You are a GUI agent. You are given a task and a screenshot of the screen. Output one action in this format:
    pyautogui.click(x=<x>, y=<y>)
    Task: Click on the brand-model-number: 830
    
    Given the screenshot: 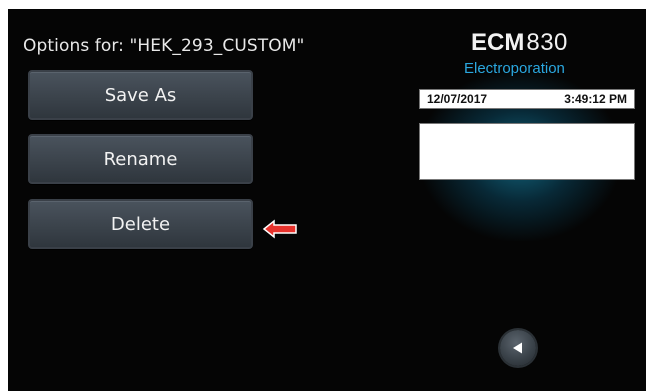 What is the action you would take?
    pyautogui.click(x=547, y=42)
    